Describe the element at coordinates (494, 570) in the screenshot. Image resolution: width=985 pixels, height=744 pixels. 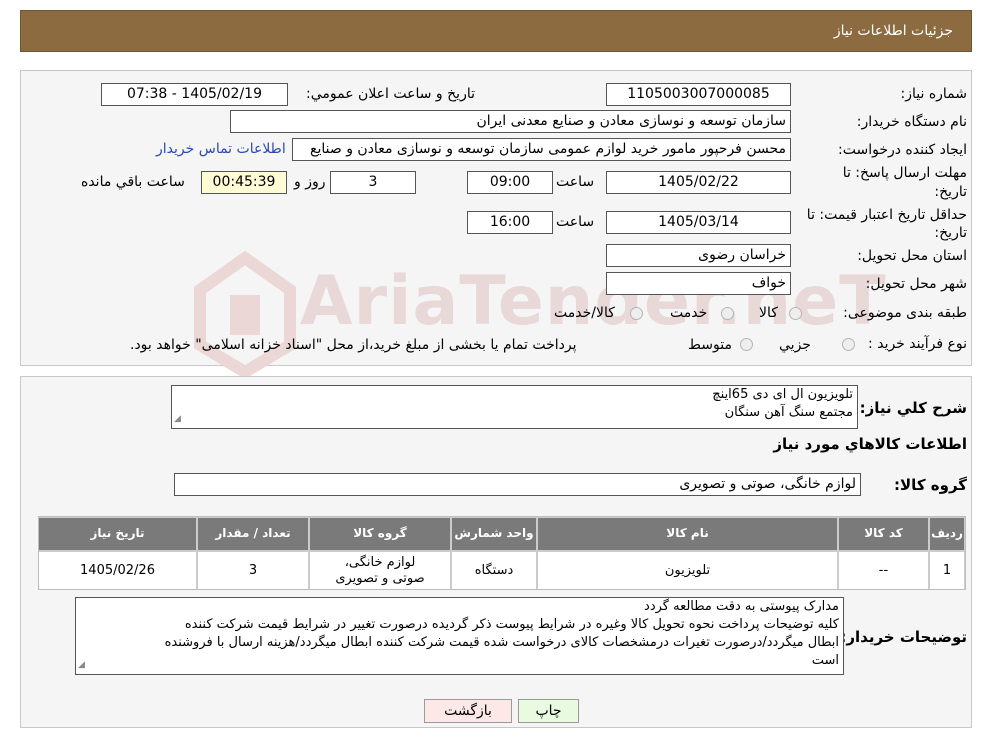
I see `table-cell-unit: دستگاه` at that location.